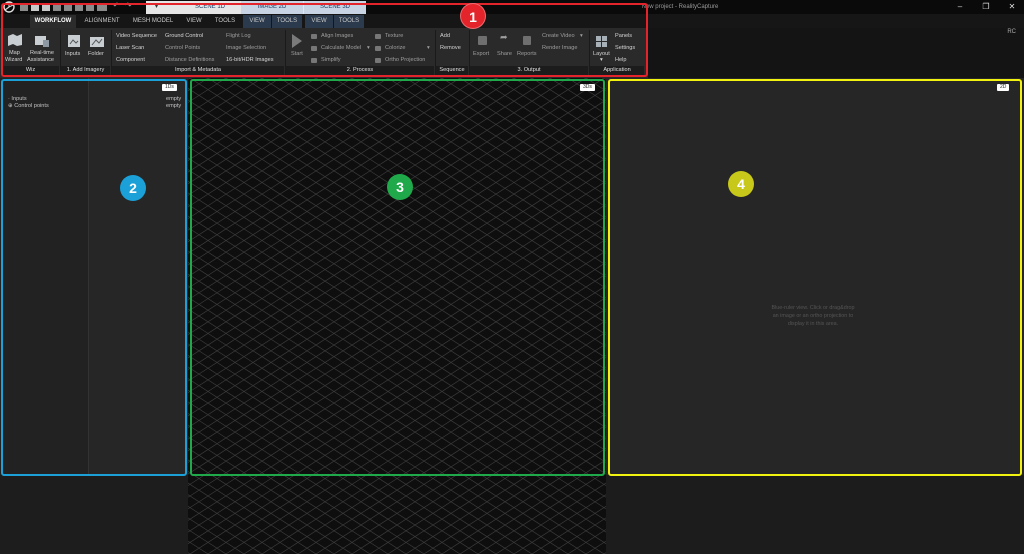 The image size is (1024, 554). What do you see at coordinates (1012, 7) in the screenshot?
I see `close-icon: ✕` at bounding box center [1012, 7].